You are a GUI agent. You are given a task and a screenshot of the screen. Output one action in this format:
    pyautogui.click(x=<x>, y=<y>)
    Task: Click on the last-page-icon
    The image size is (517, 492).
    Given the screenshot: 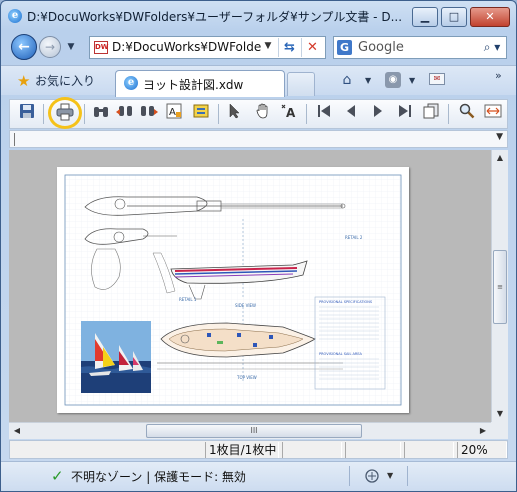 What is the action you would take?
    pyautogui.click(x=405, y=114)
    